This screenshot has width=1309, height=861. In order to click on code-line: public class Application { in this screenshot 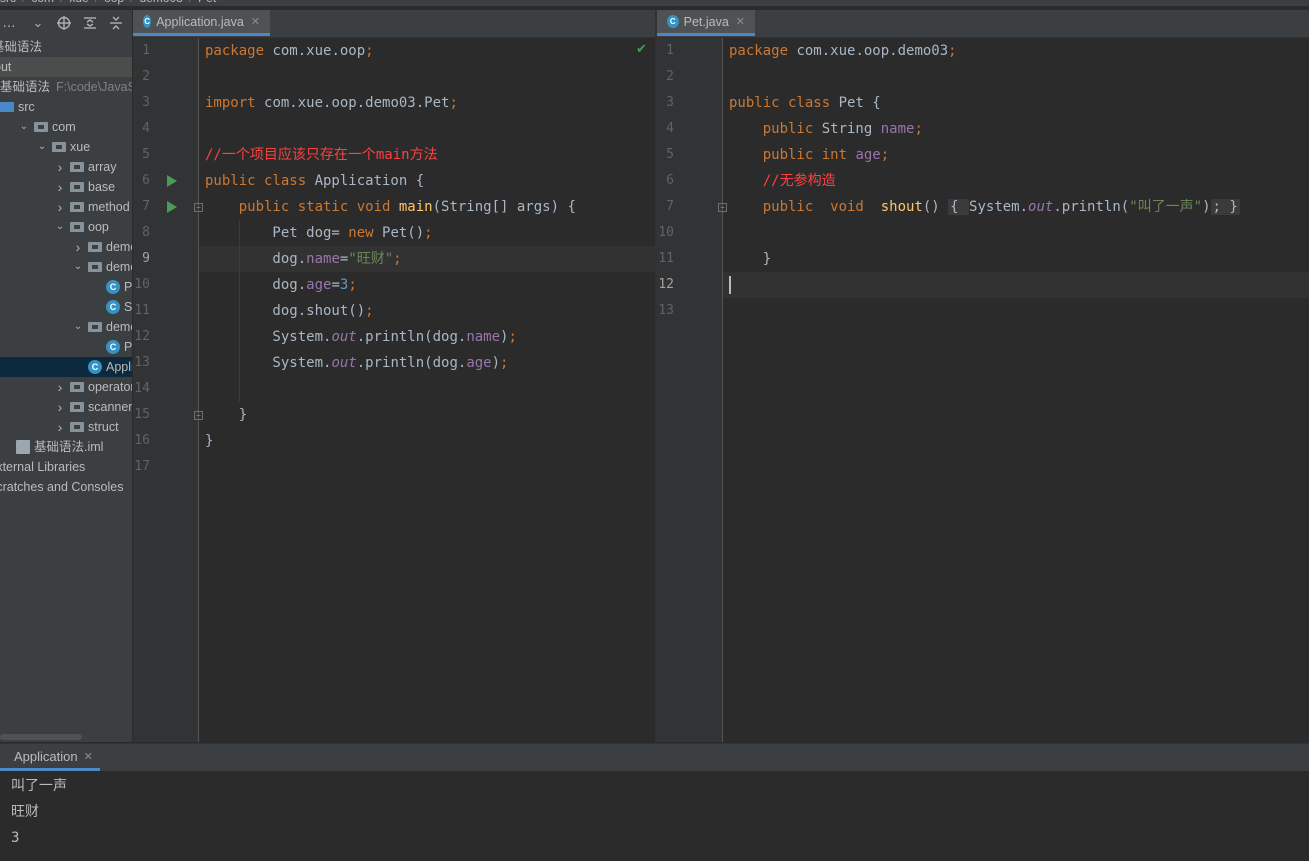, I will do `click(430, 181)`.